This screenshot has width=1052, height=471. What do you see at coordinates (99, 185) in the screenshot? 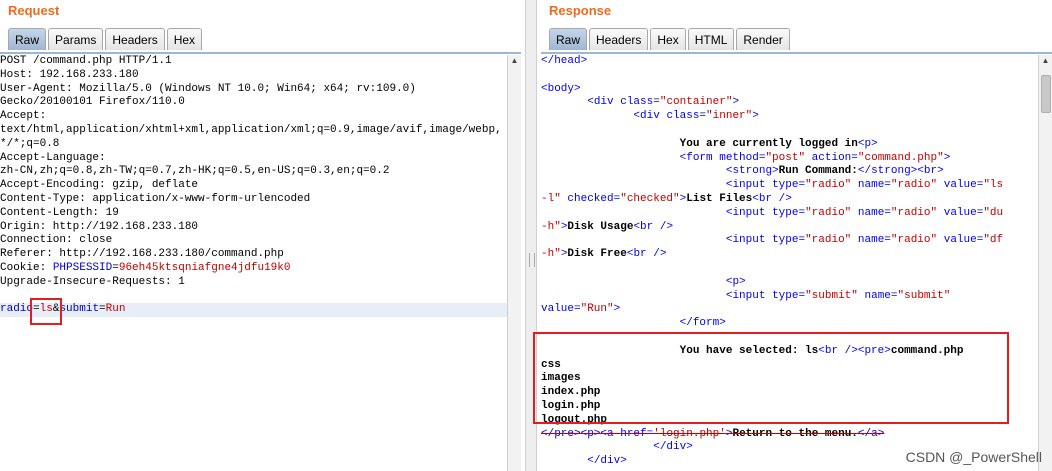
I see `request-line: Accept-Encoding: gzip, deflate` at bounding box center [99, 185].